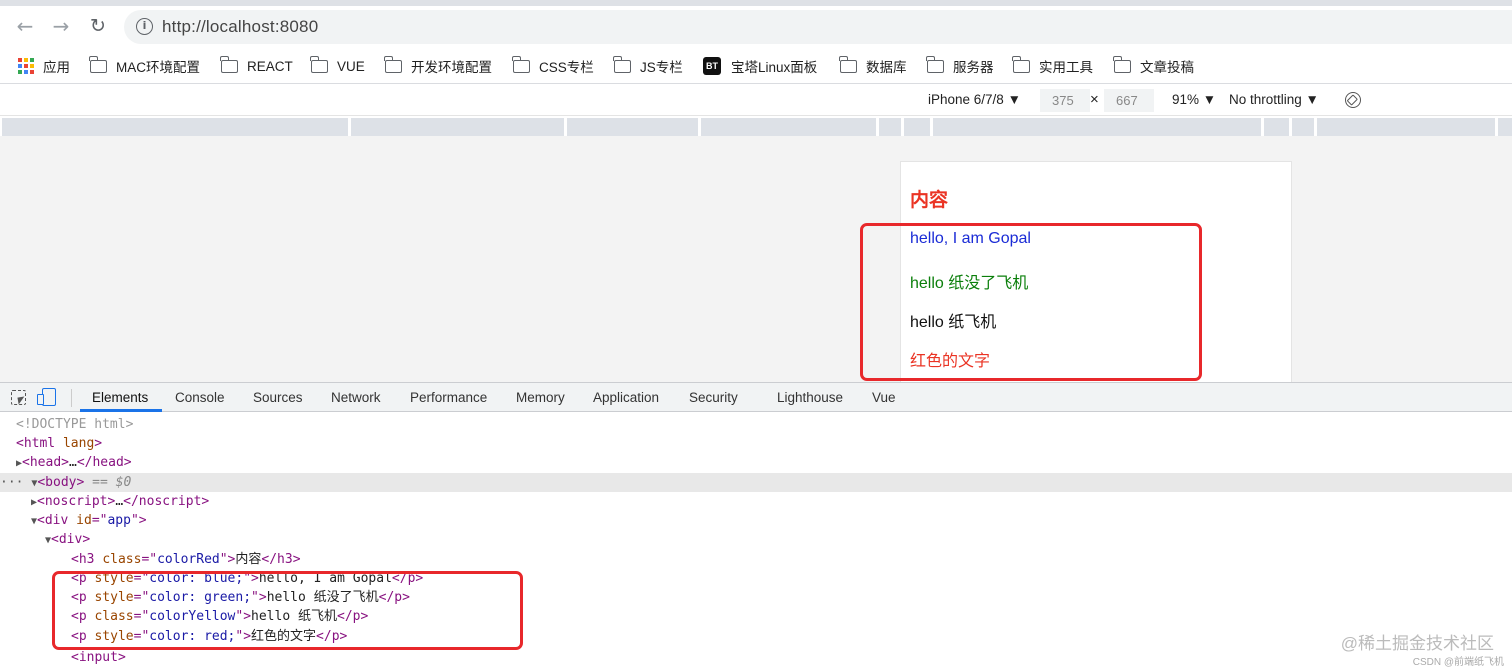 The width and height of the screenshot is (1512, 670). I want to click on address-bar-row: ← → ↻ i http://localhost:8080, so click(756, 27).